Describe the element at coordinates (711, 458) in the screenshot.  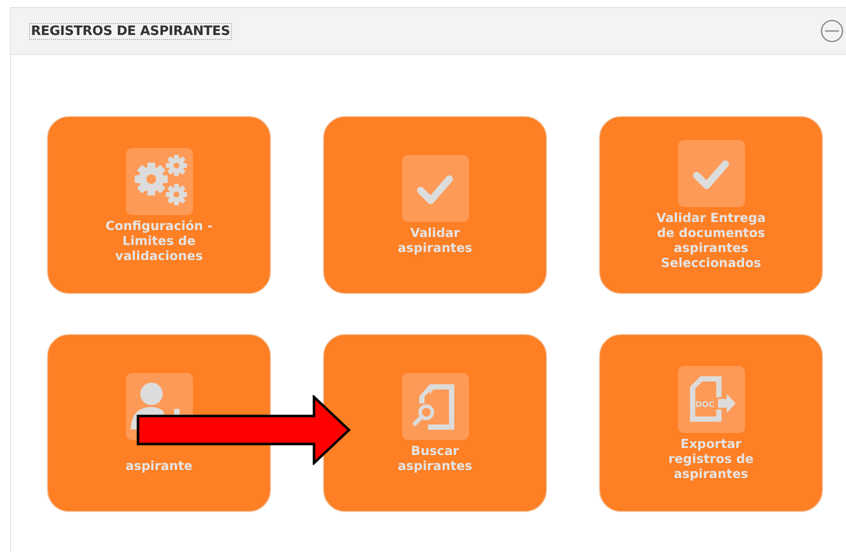
I see `card-label: Exportar registros de aspirantes` at that location.